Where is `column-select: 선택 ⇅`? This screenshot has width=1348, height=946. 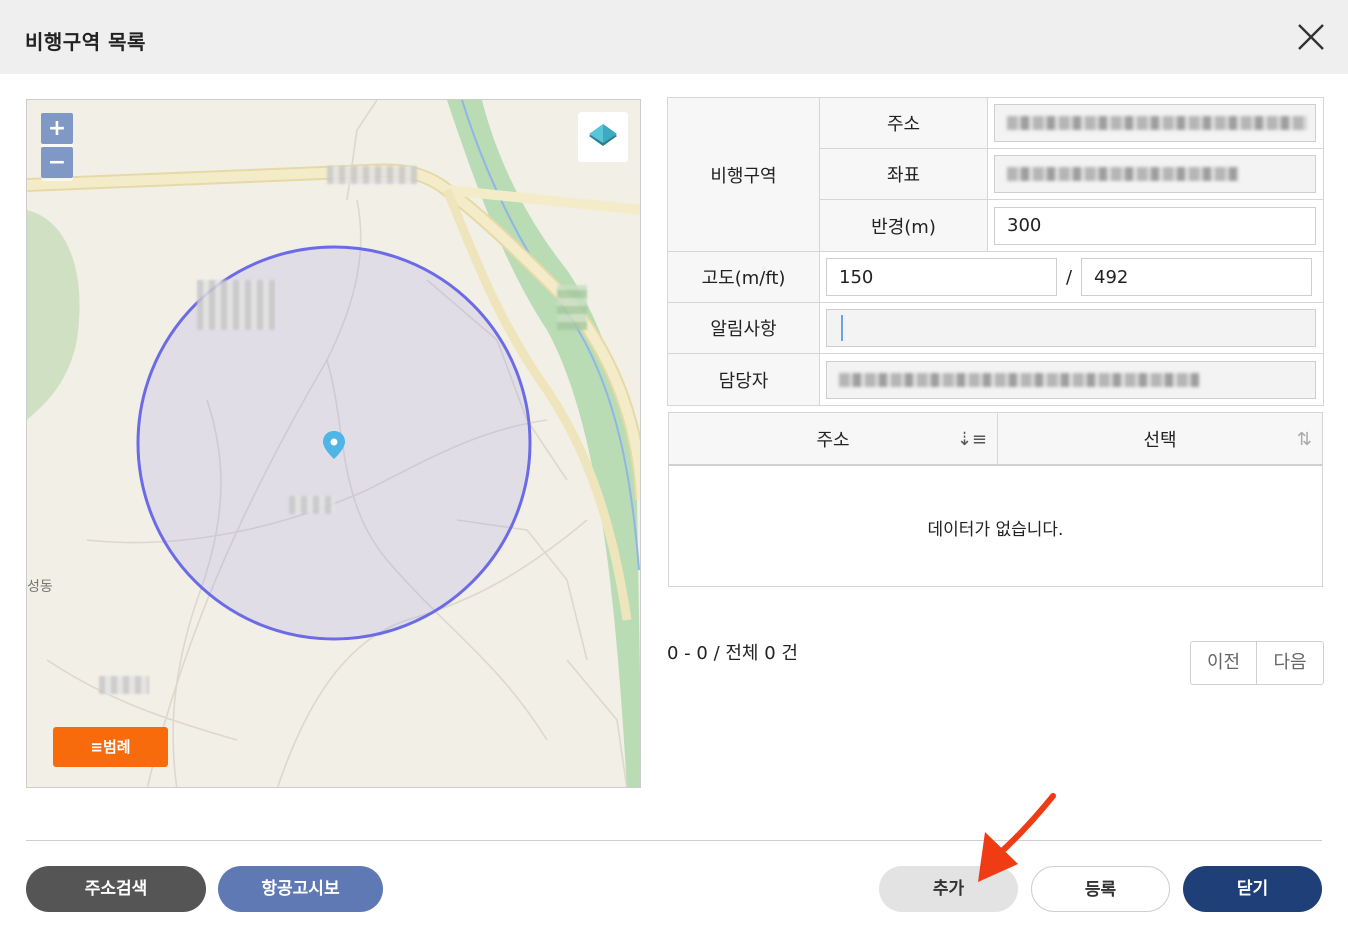 column-select: 선택 ⇅ is located at coordinates (1160, 438).